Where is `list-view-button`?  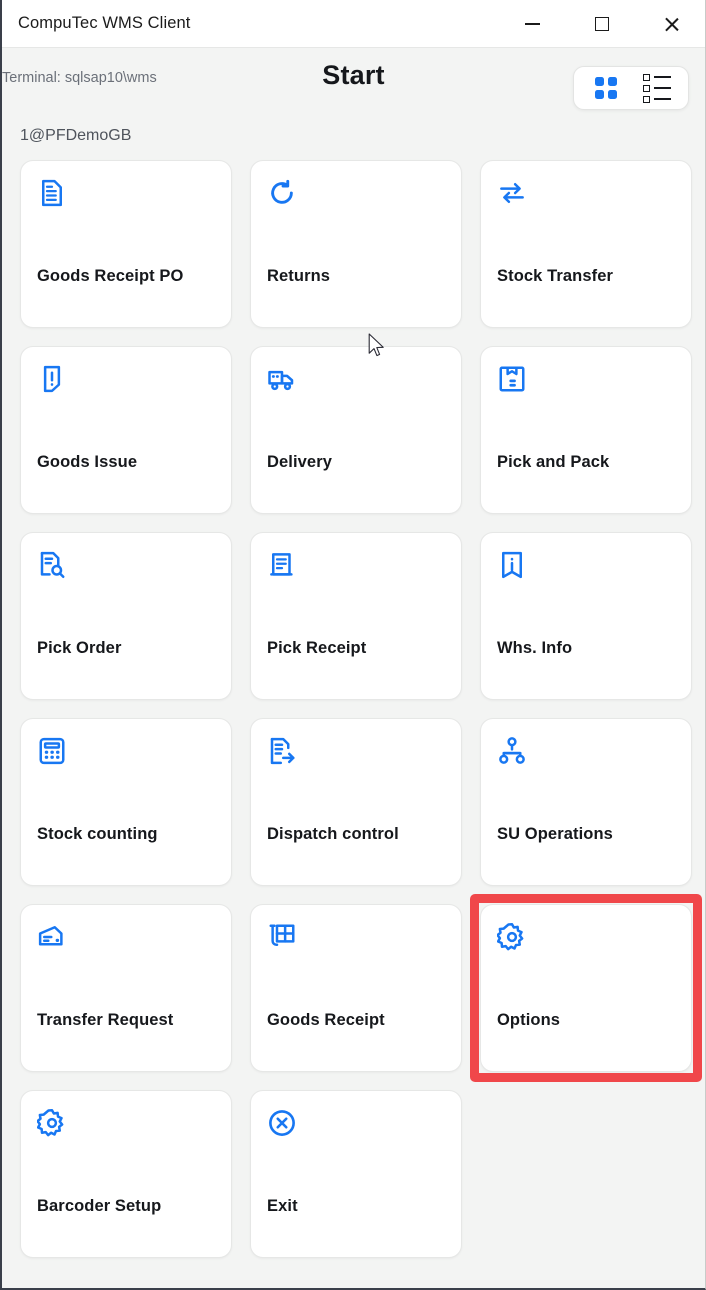
list-view-button is located at coordinates (657, 88).